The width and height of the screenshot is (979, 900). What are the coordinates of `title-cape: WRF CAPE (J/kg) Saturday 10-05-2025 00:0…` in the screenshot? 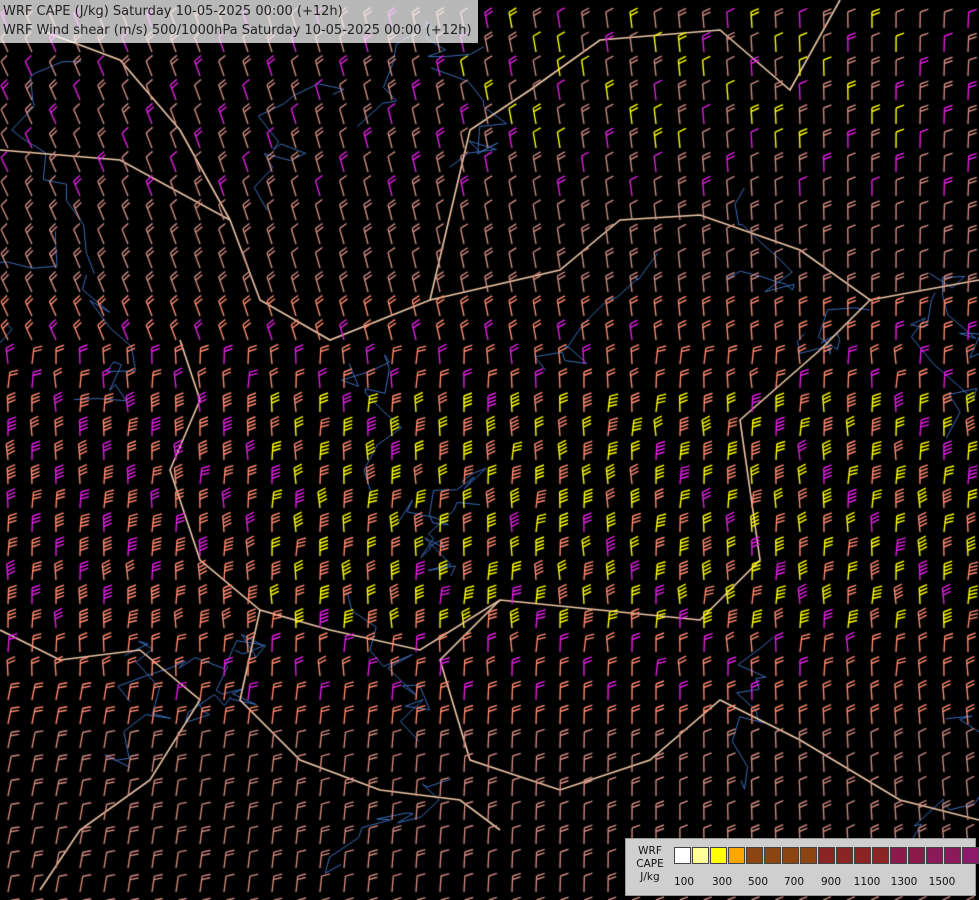 It's located at (173, 11).